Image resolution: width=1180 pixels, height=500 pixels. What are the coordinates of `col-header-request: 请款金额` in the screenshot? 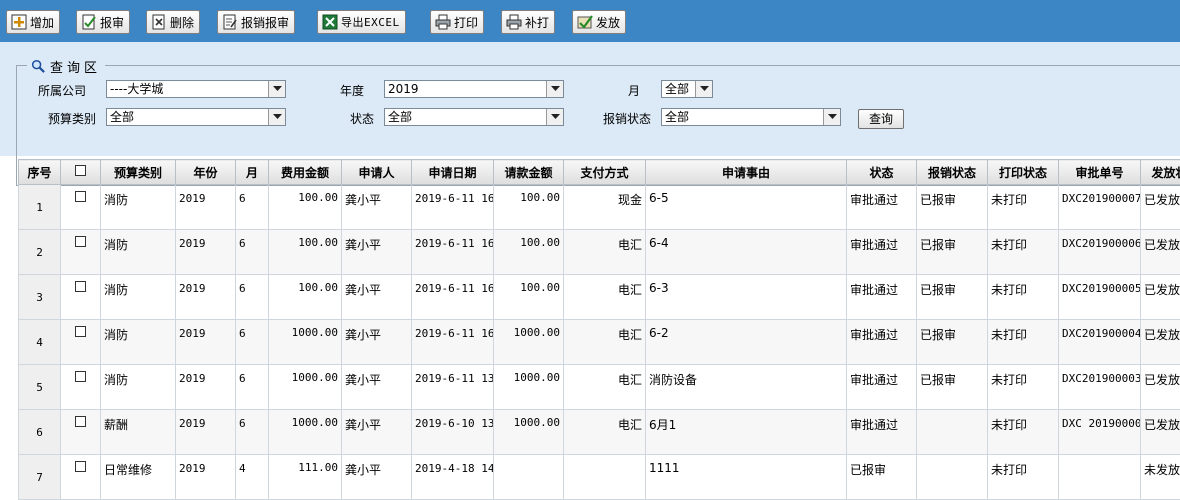 It's located at (529, 172).